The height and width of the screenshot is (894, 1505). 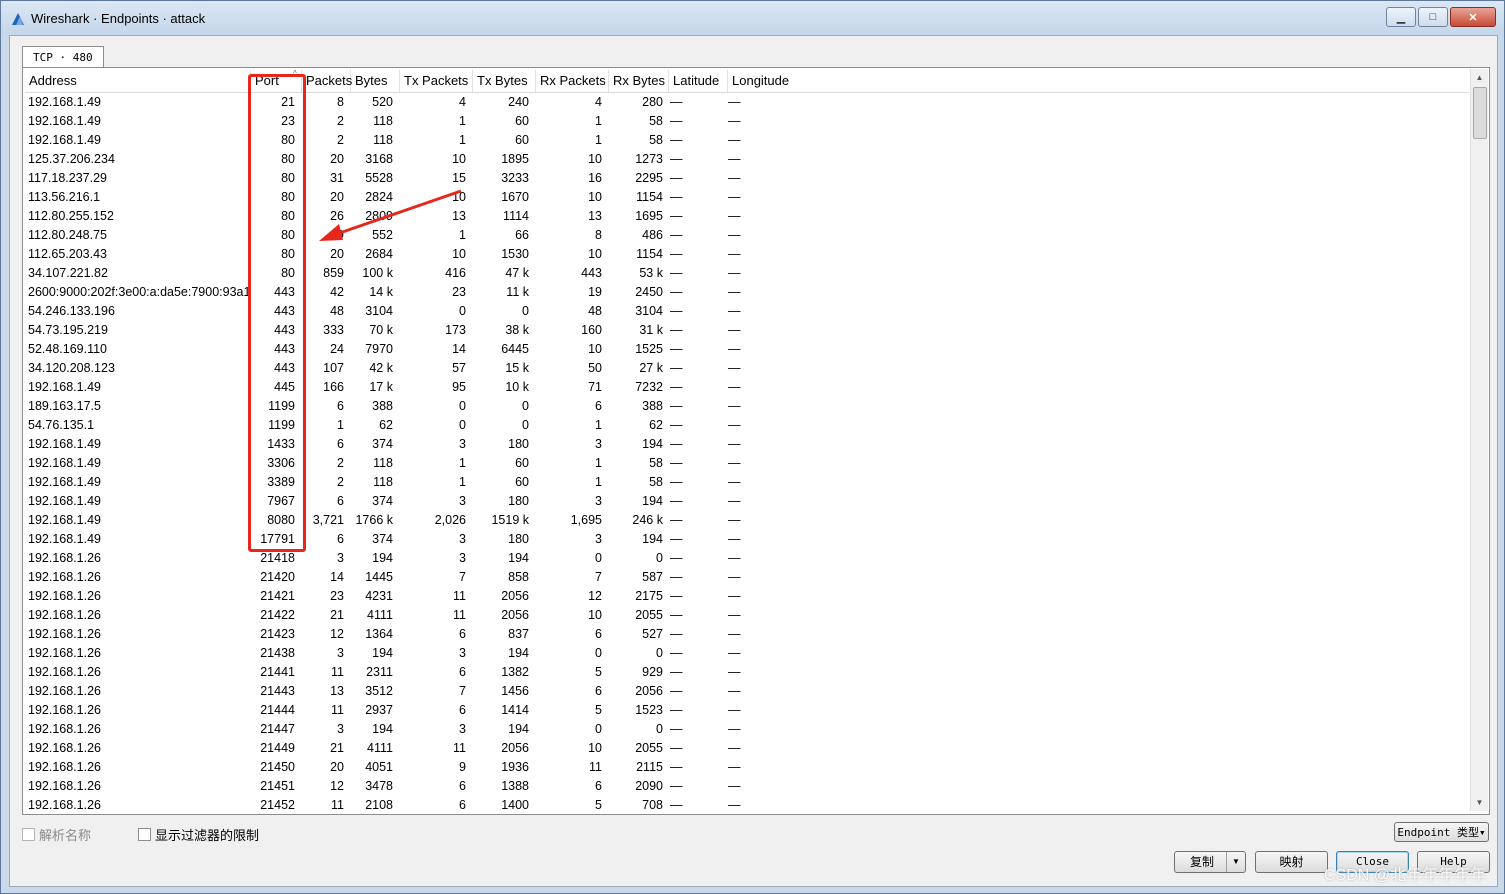 What do you see at coordinates (462, 482) in the screenshot?
I see `cell-tx-packets: 1` at bounding box center [462, 482].